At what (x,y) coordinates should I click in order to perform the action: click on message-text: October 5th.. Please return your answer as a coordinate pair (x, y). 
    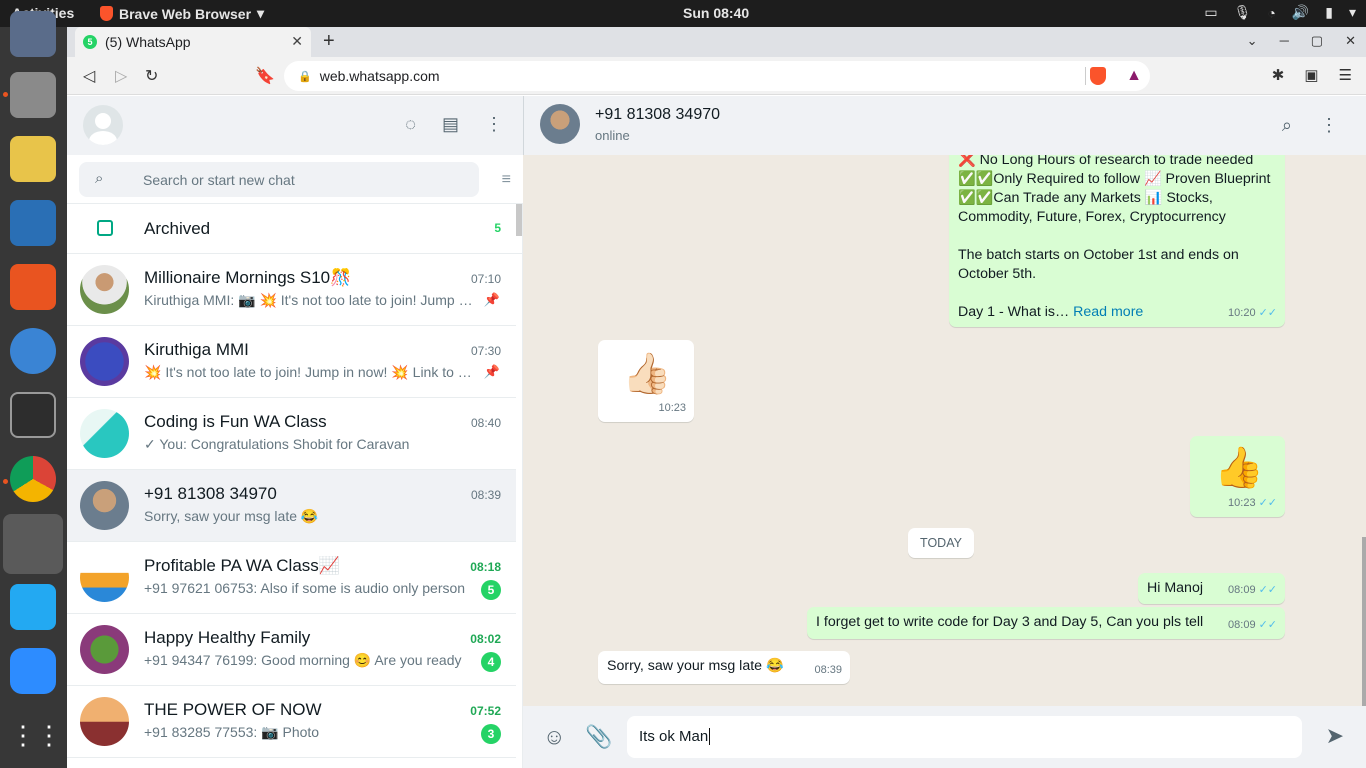
    Looking at the image, I should click on (997, 274).